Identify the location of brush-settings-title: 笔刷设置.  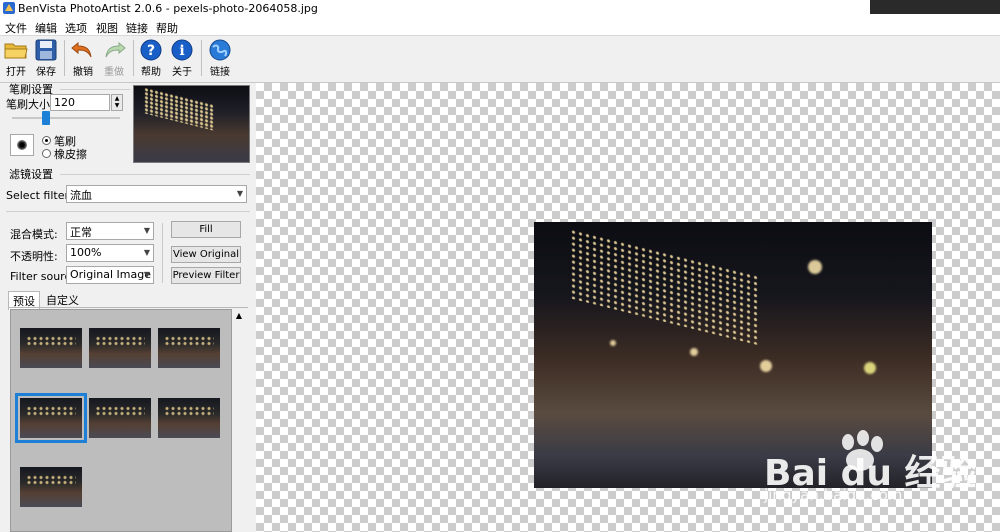
(31, 89).